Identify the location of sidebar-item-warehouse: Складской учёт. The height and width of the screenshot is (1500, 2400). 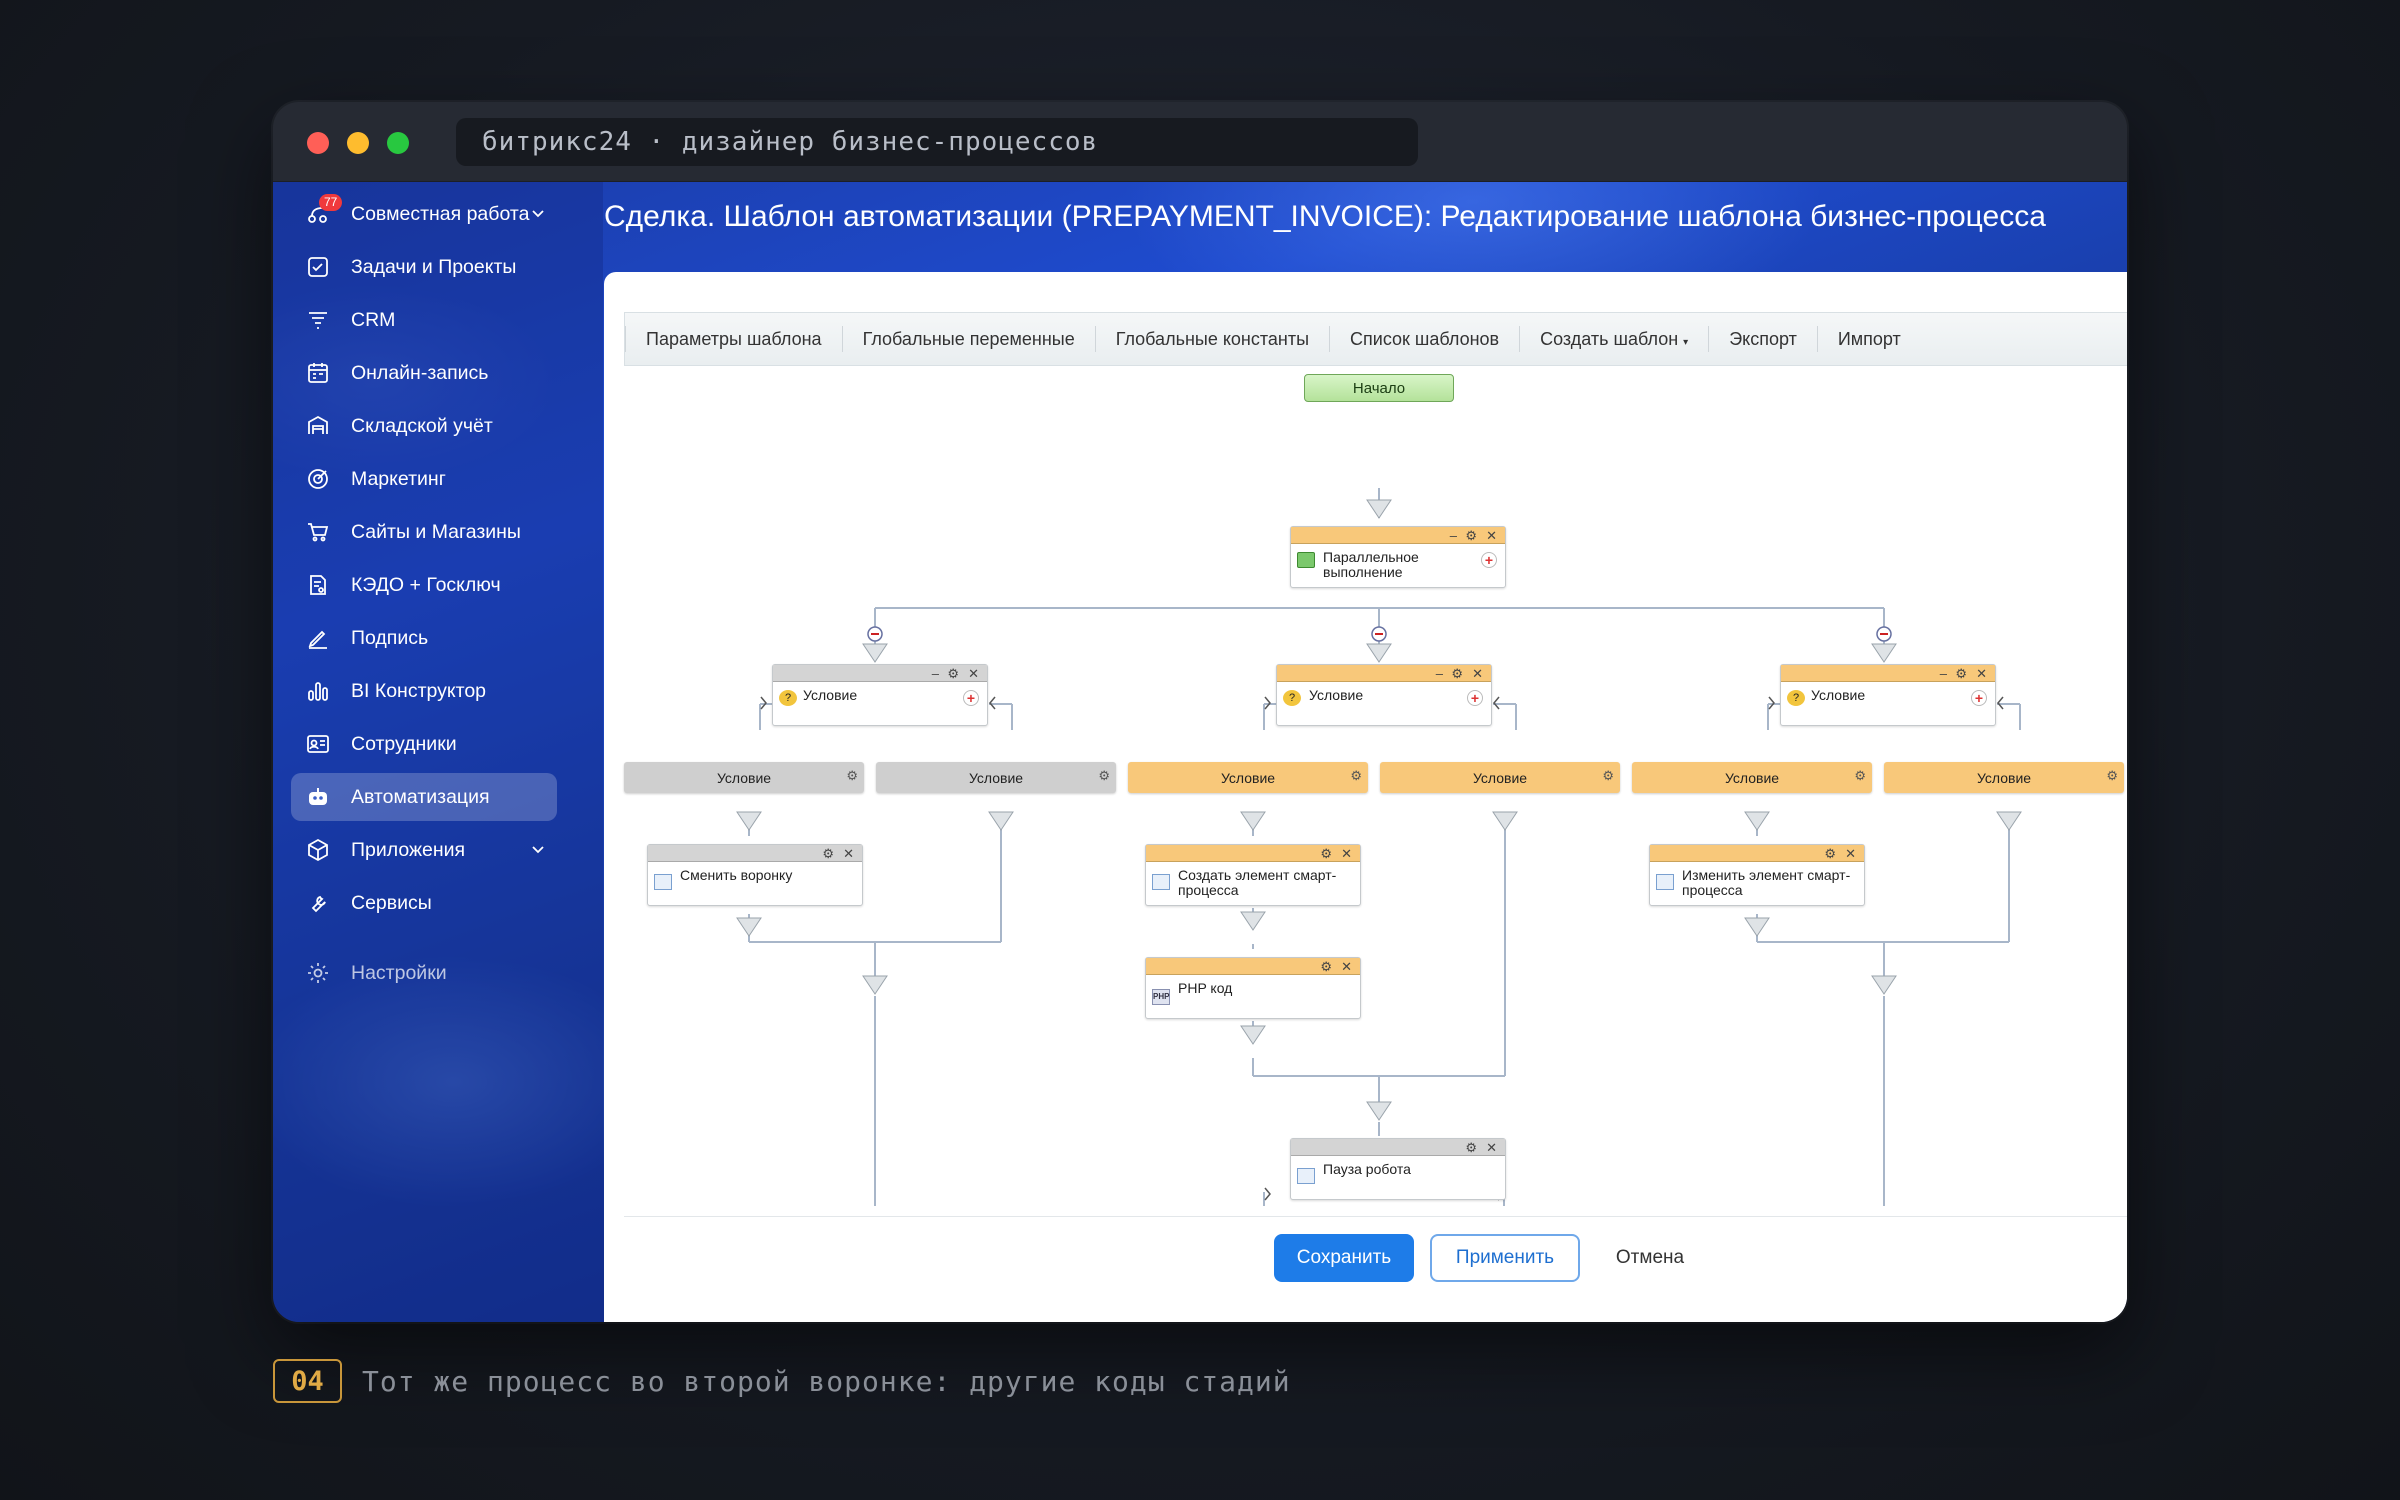
(424, 426).